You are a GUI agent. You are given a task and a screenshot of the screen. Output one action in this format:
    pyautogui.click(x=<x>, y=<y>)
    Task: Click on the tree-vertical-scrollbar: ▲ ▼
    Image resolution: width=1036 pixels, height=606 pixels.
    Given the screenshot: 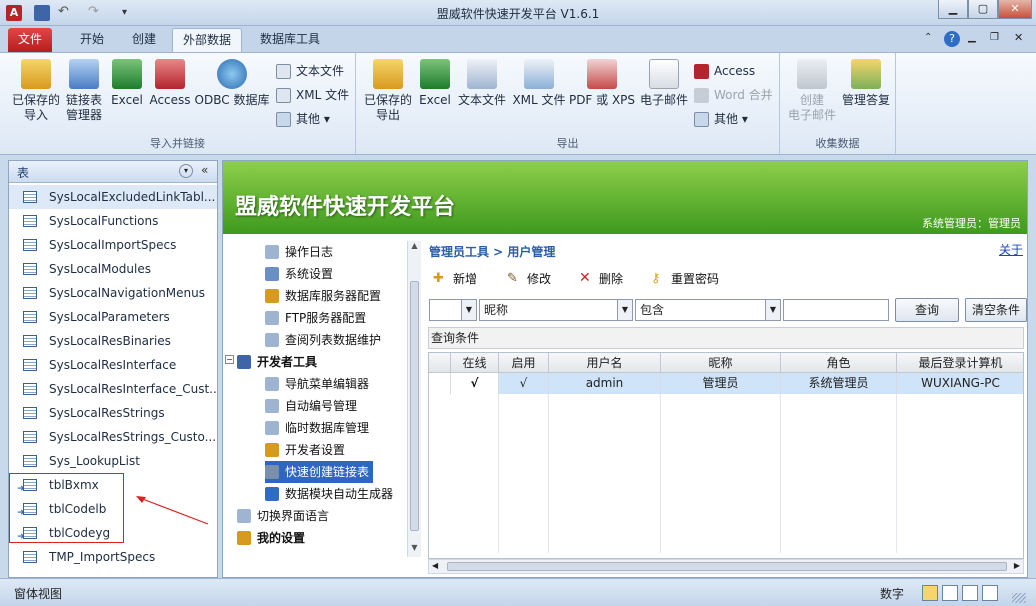 What is the action you would take?
    pyautogui.click(x=414, y=399)
    